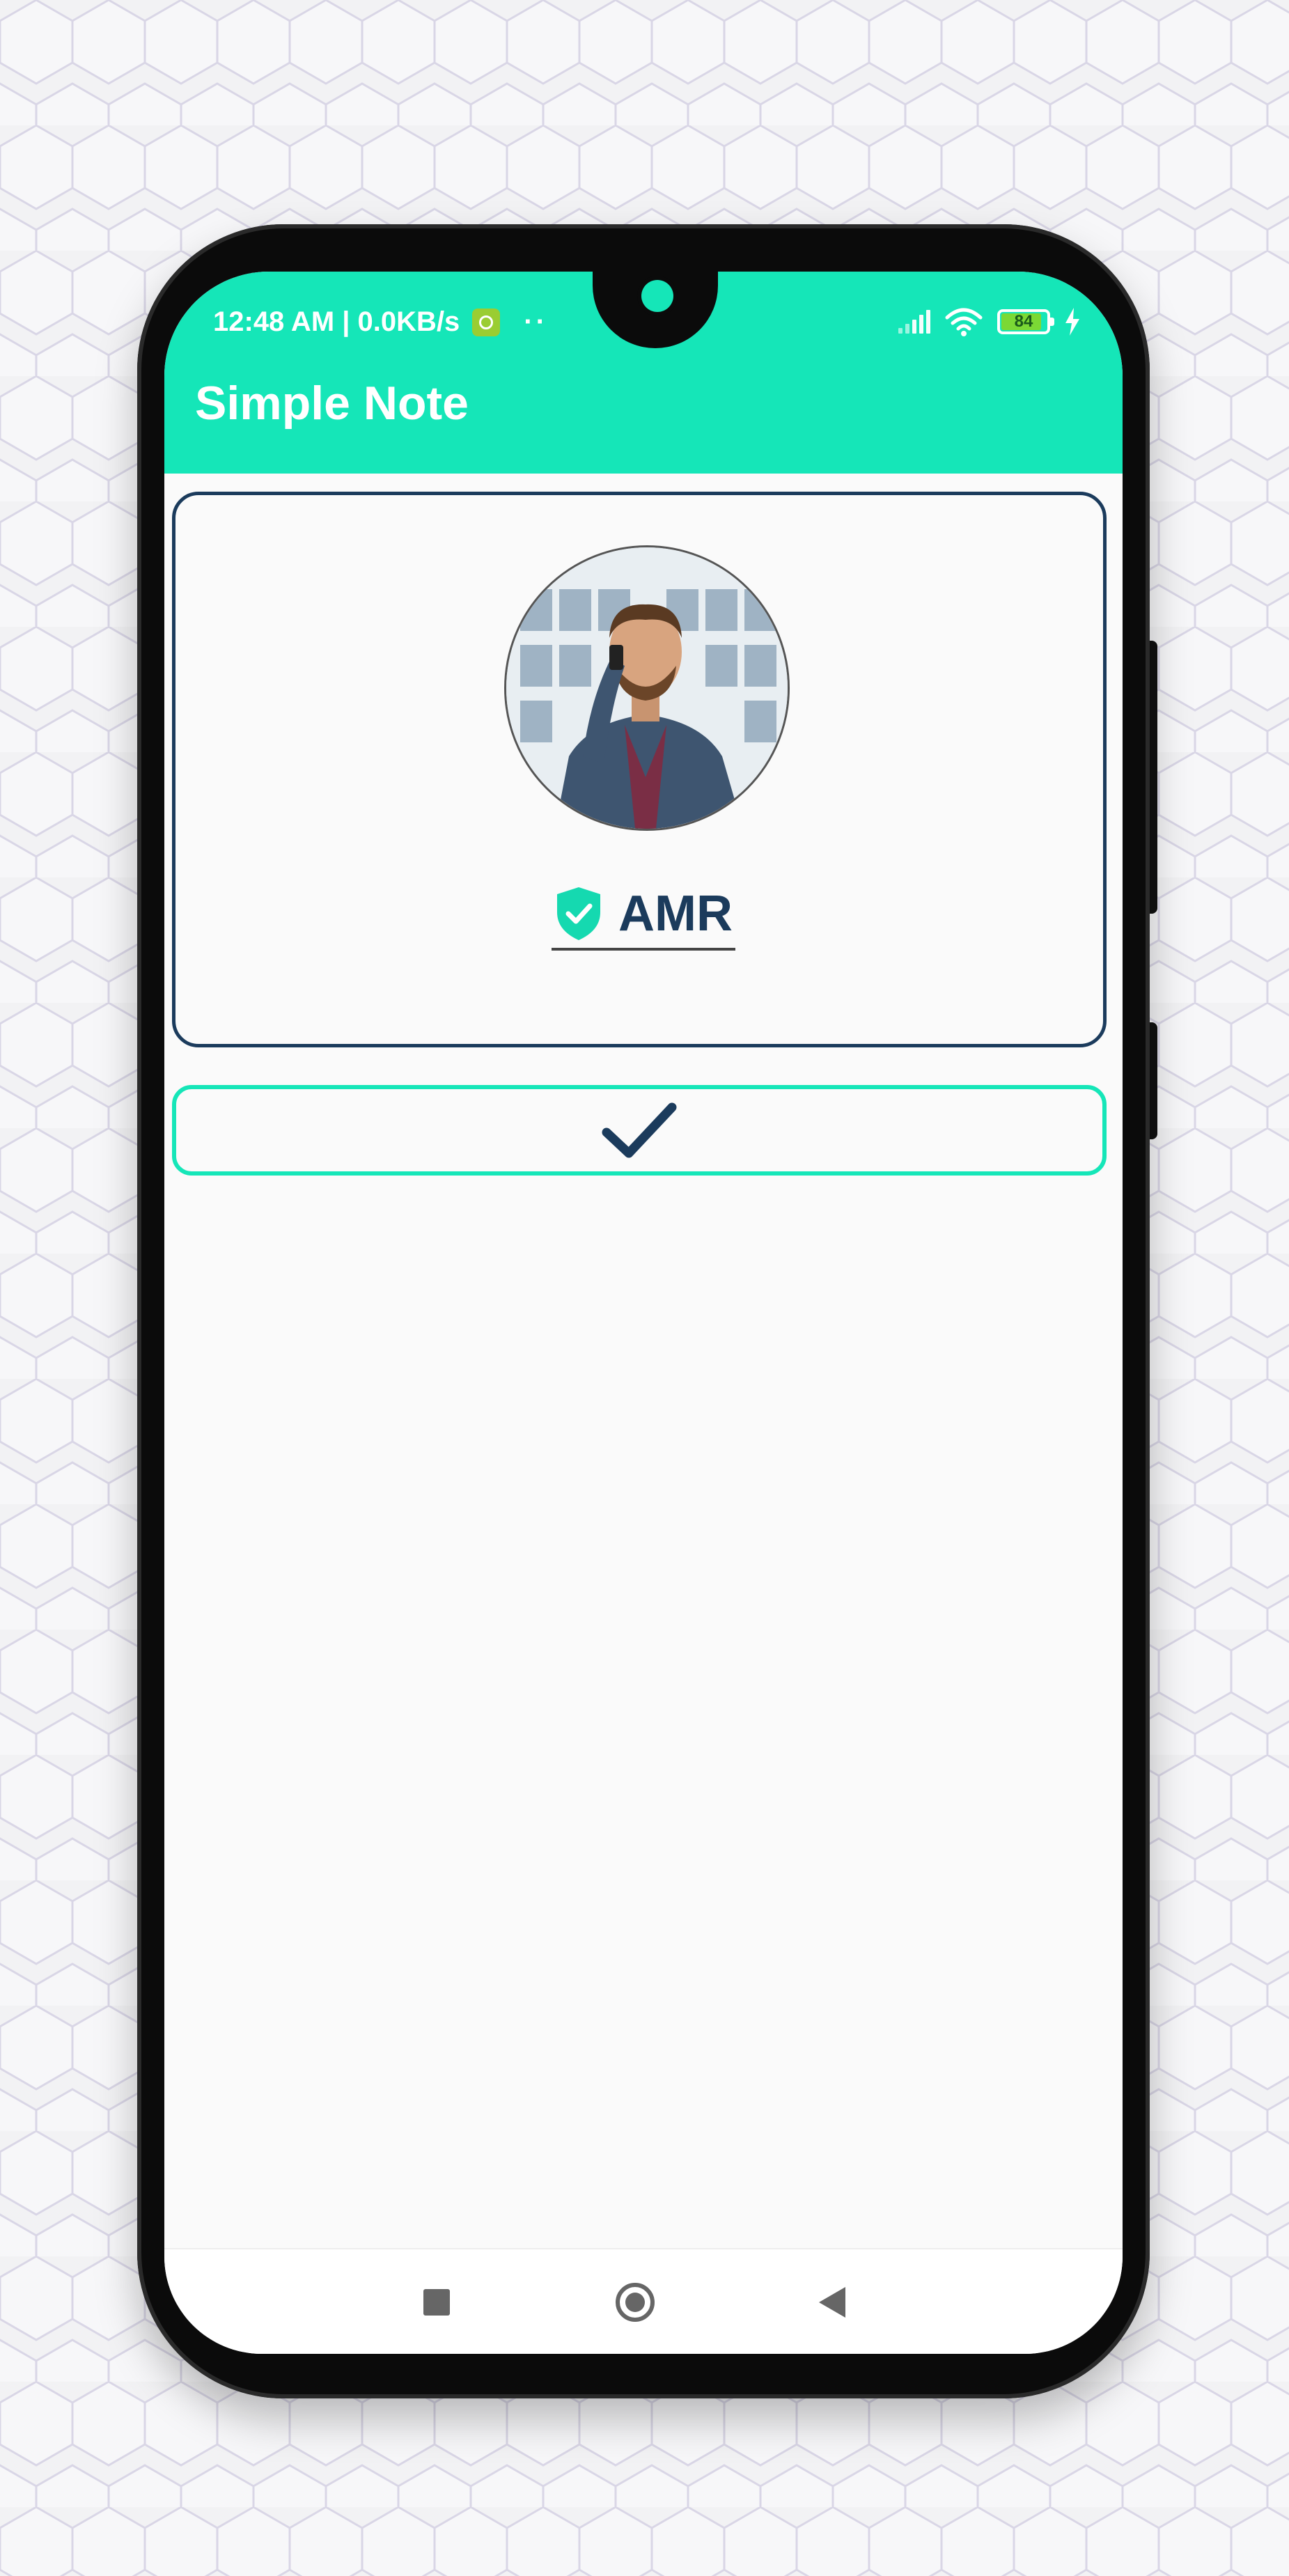 This screenshot has width=1289, height=2576. I want to click on home-circle-icon, so click(636, 2302).